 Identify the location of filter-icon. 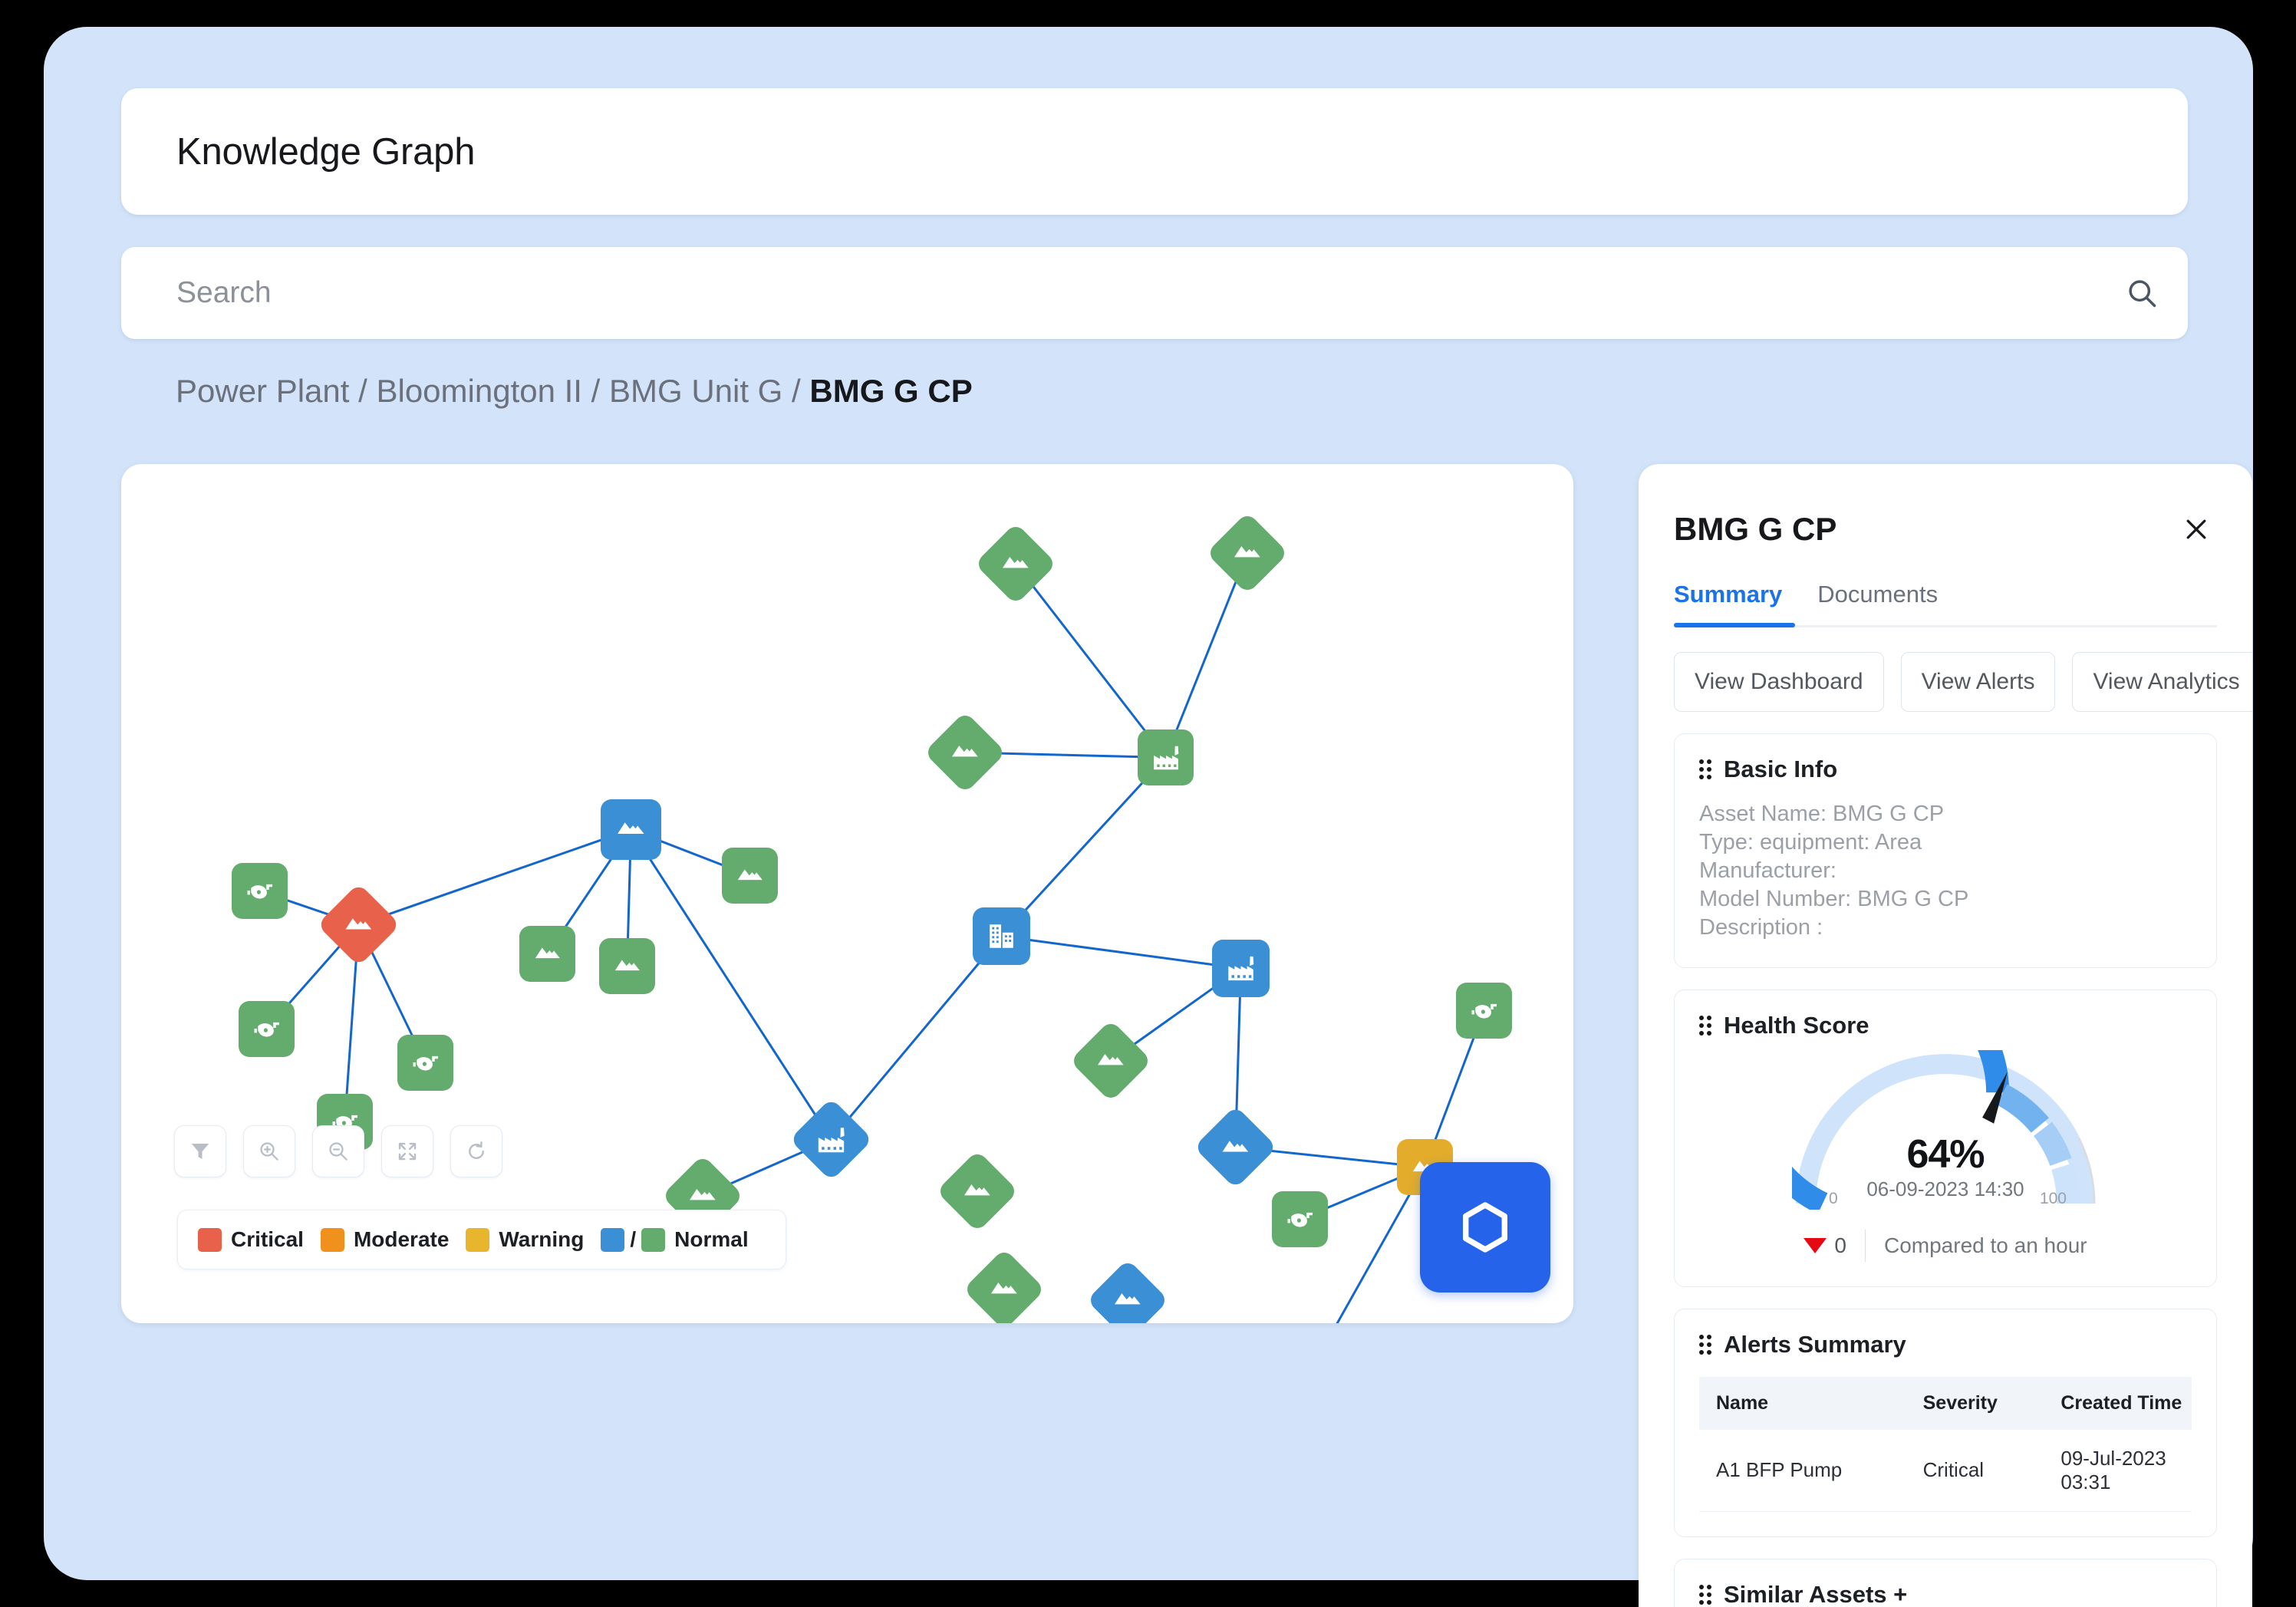
(200, 1151).